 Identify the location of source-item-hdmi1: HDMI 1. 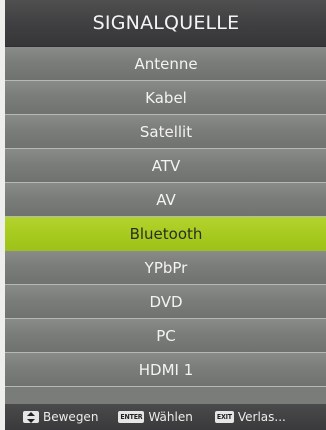
(165, 370).